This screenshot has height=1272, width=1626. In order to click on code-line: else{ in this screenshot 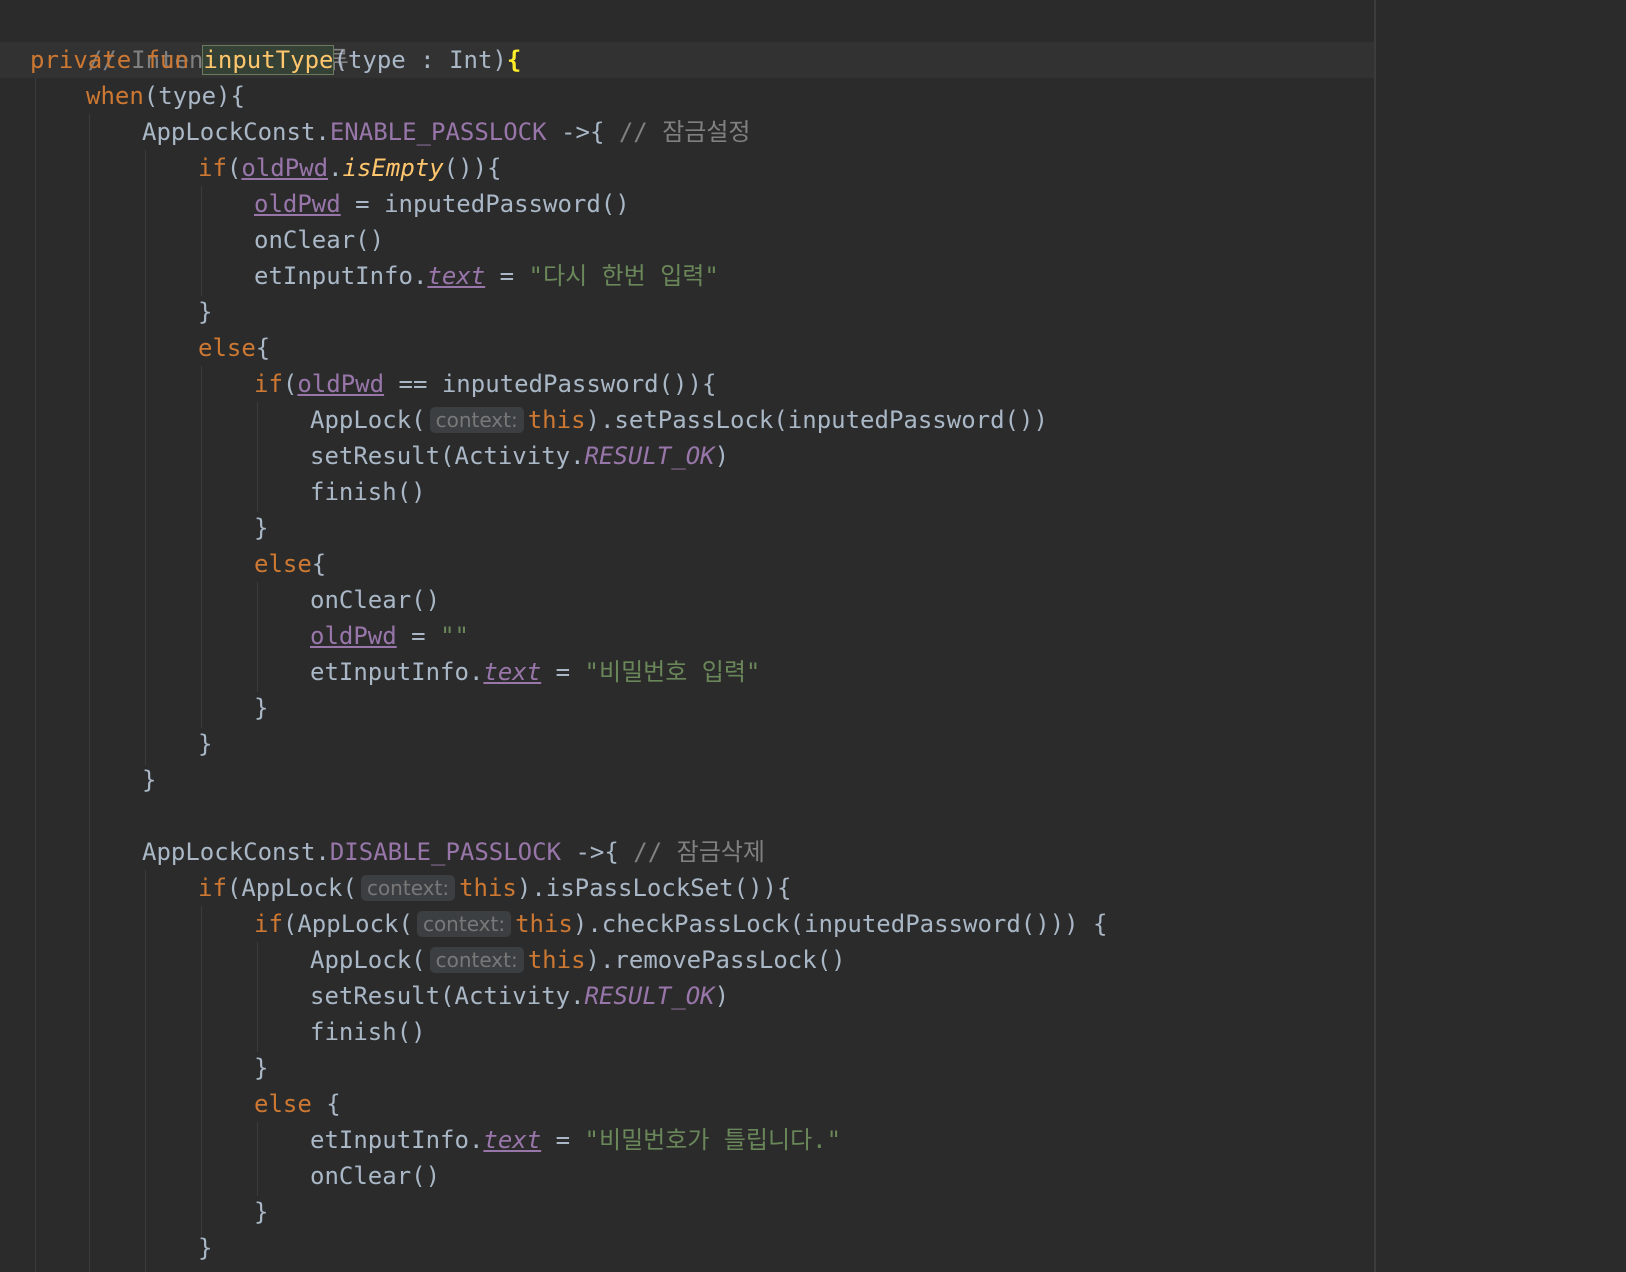, I will do `click(234, 348)`.